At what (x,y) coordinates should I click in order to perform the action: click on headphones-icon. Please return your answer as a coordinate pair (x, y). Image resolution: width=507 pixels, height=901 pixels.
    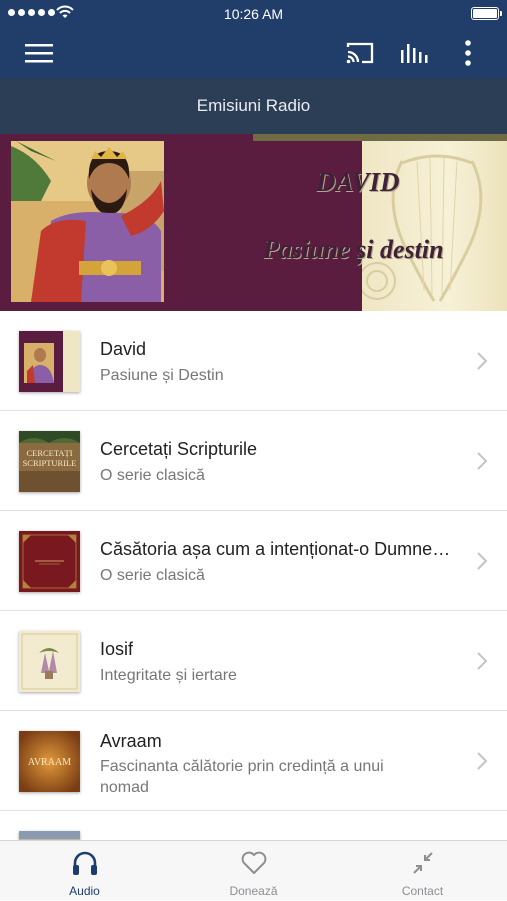
    Looking at the image, I should click on (85, 863).